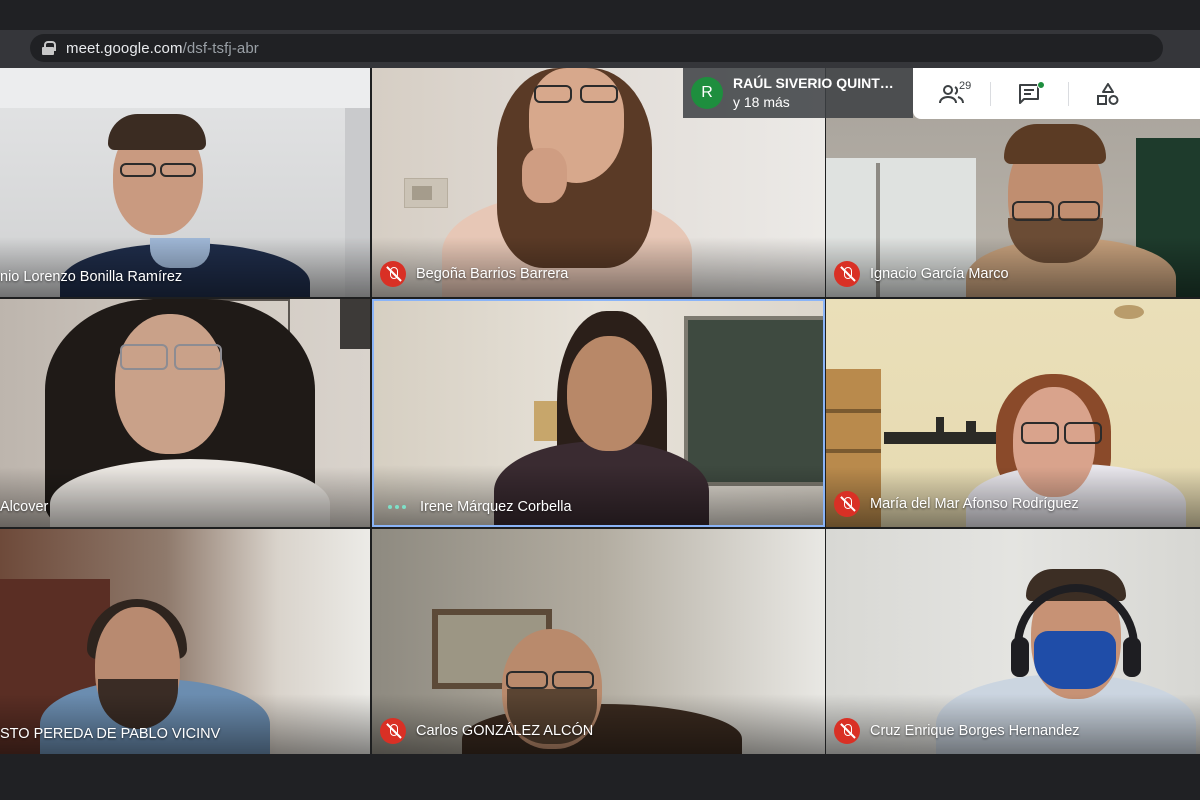 This screenshot has height=800, width=1200. What do you see at coordinates (974, 504) in the screenshot?
I see `participant-name: María del Mar Afonso Rodríguez` at bounding box center [974, 504].